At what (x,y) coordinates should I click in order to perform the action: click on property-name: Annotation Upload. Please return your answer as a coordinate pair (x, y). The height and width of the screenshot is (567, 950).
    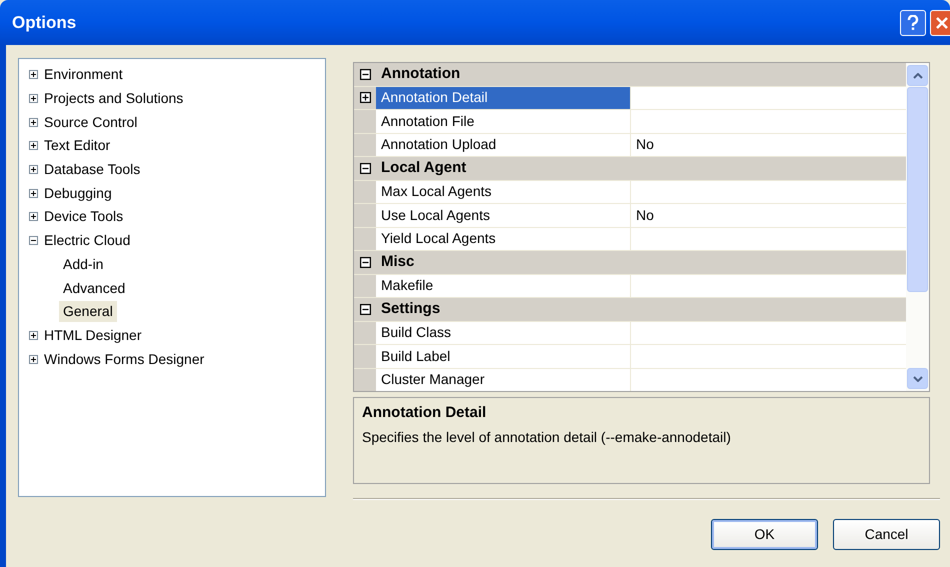
    Looking at the image, I should click on (503, 145).